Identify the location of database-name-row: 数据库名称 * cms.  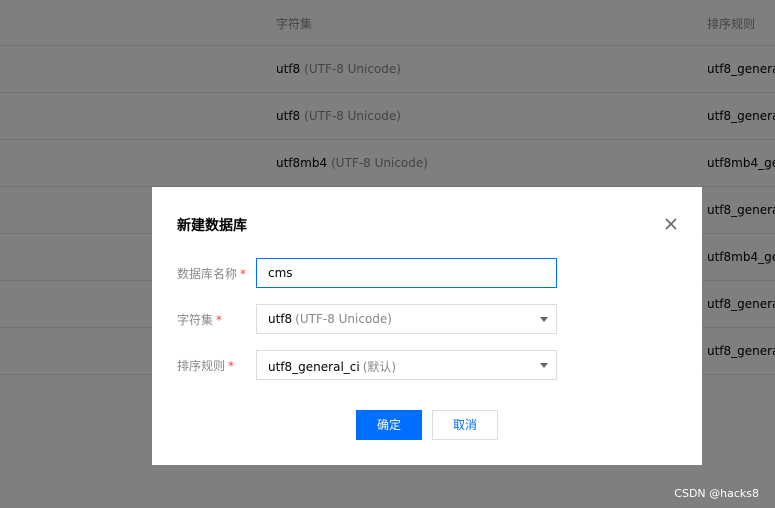
(432, 273).